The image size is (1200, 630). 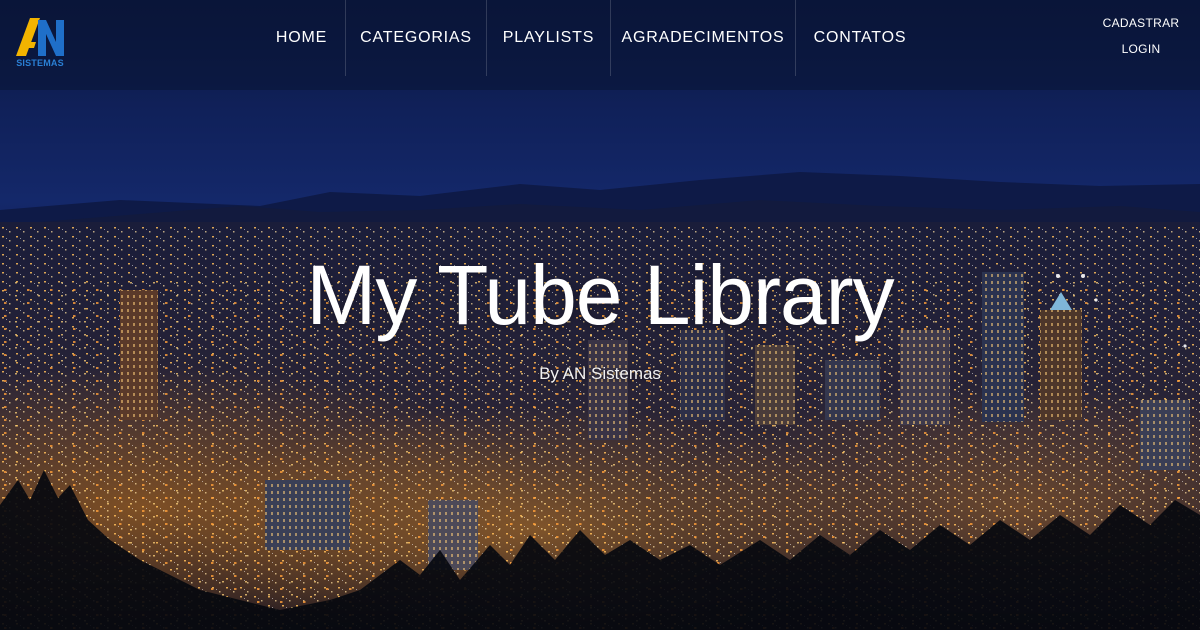 I want to click on nav-item-agradecimentos: AGRADECIMENTOS, so click(x=703, y=38).